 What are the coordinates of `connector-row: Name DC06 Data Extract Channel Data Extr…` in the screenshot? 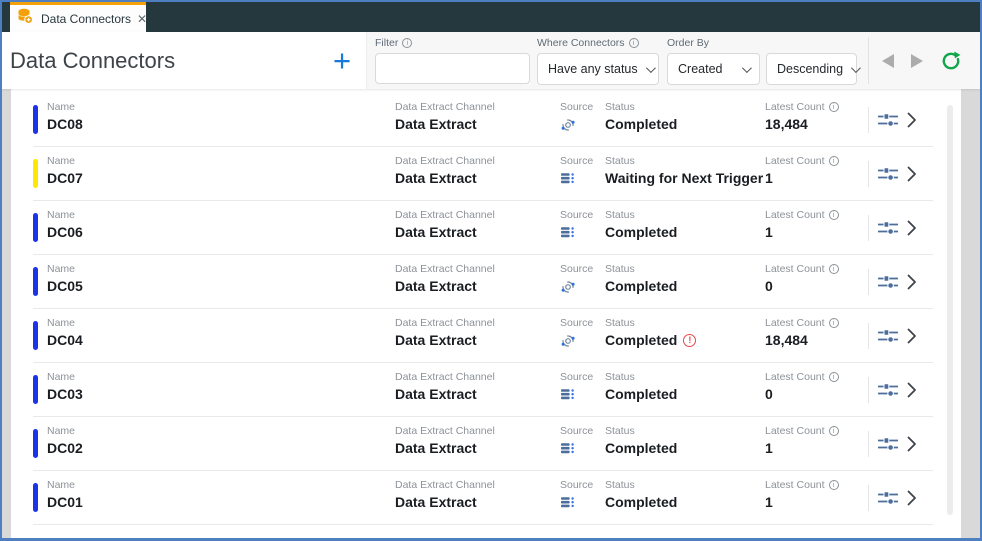 It's located at (486, 228).